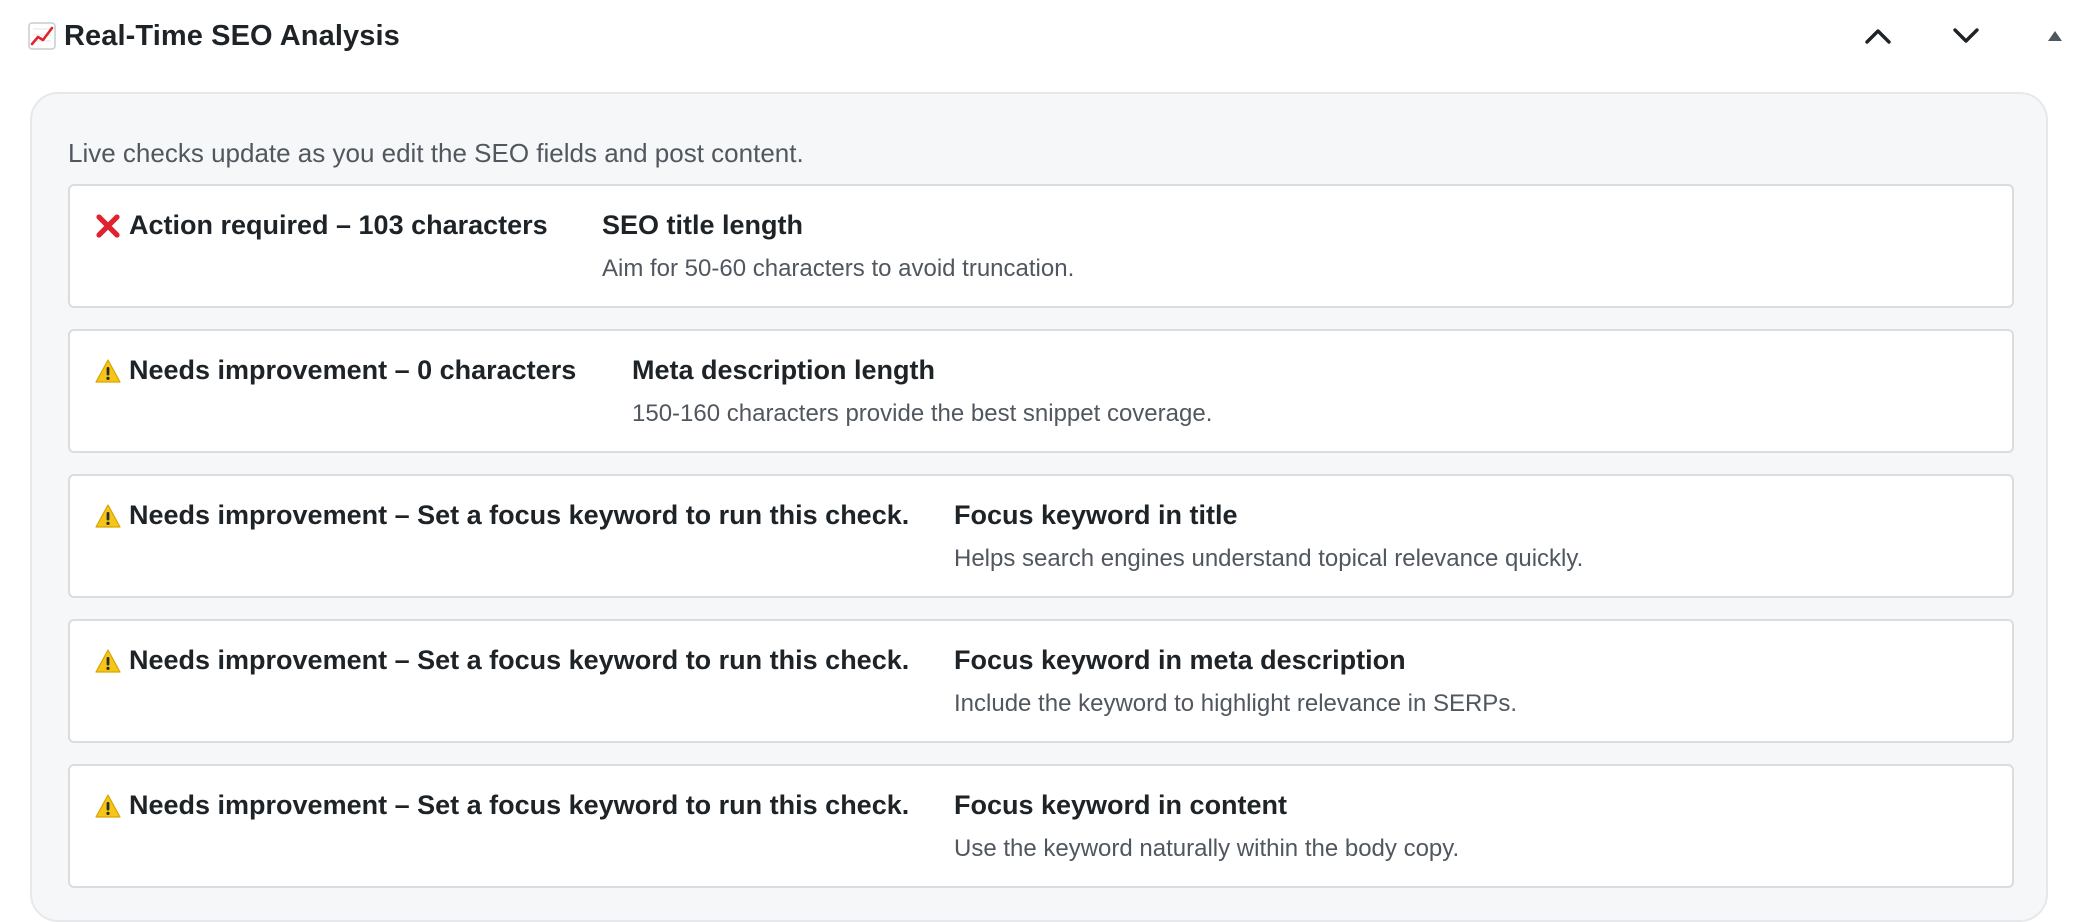 Image resolution: width=2080 pixels, height=922 pixels. What do you see at coordinates (338, 225) in the screenshot?
I see `check-status-label: Action required – 103 characters` at bounding box center [338, 225].